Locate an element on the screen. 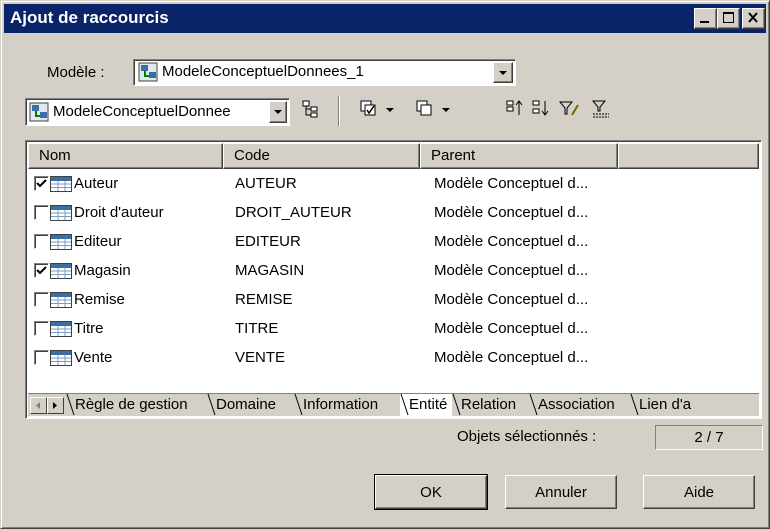 The width and height of the screenshot is (770, 529). package-dropdown-arrow-icon is located at coordinates (278, 112).